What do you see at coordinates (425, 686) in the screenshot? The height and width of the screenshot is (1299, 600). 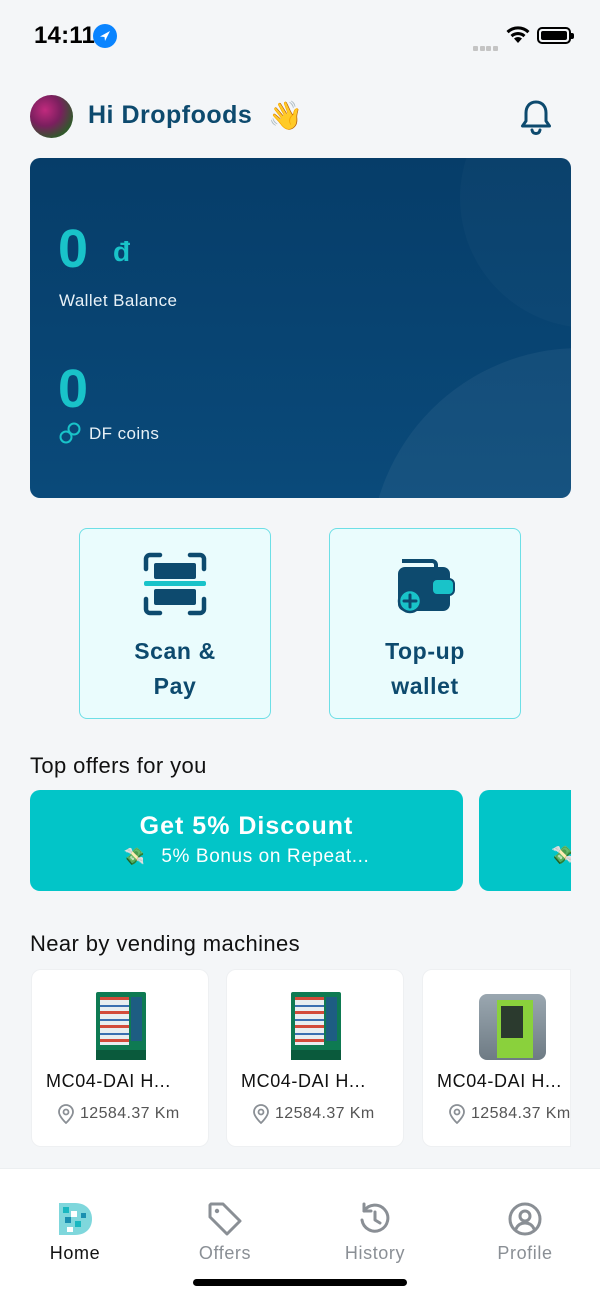 I see `topup-label-line2: wallet` at bounding box center [425, 686].